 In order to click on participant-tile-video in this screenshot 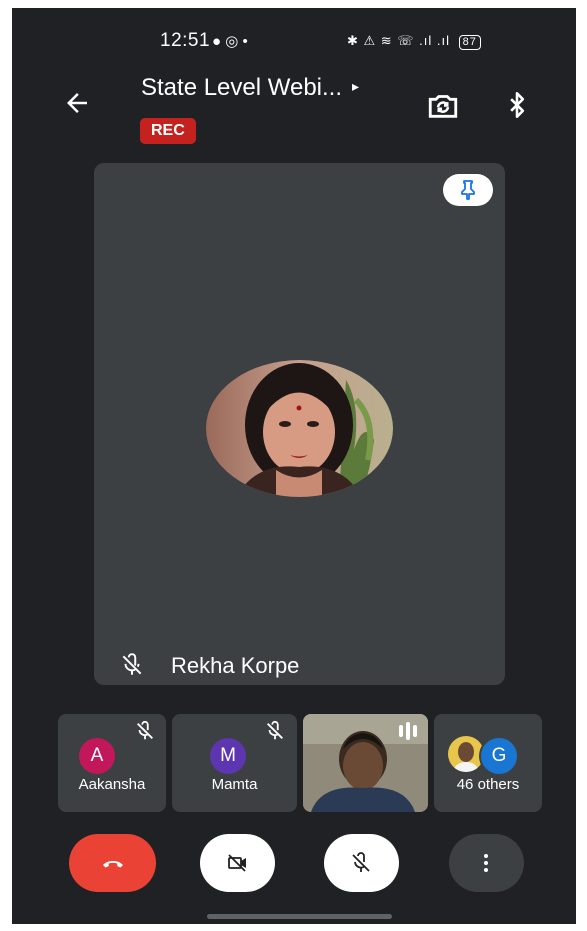, I will do `click(365, 763)`.